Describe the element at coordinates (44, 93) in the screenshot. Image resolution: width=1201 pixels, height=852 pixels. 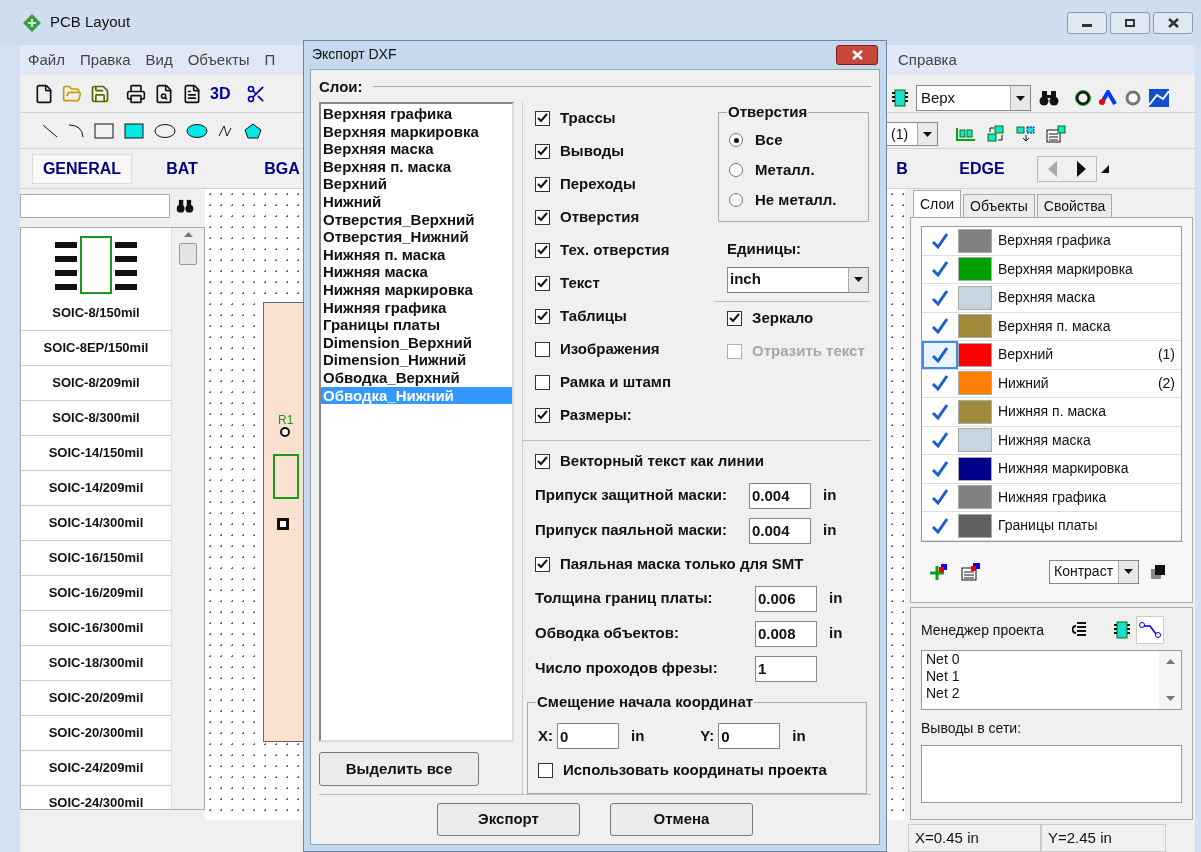
I see `new-file-icon` at that location.